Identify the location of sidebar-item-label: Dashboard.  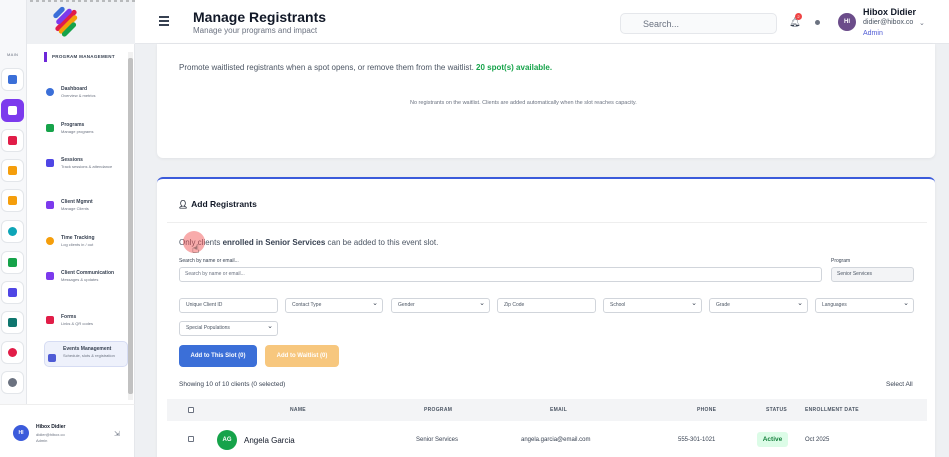
(74, 89).